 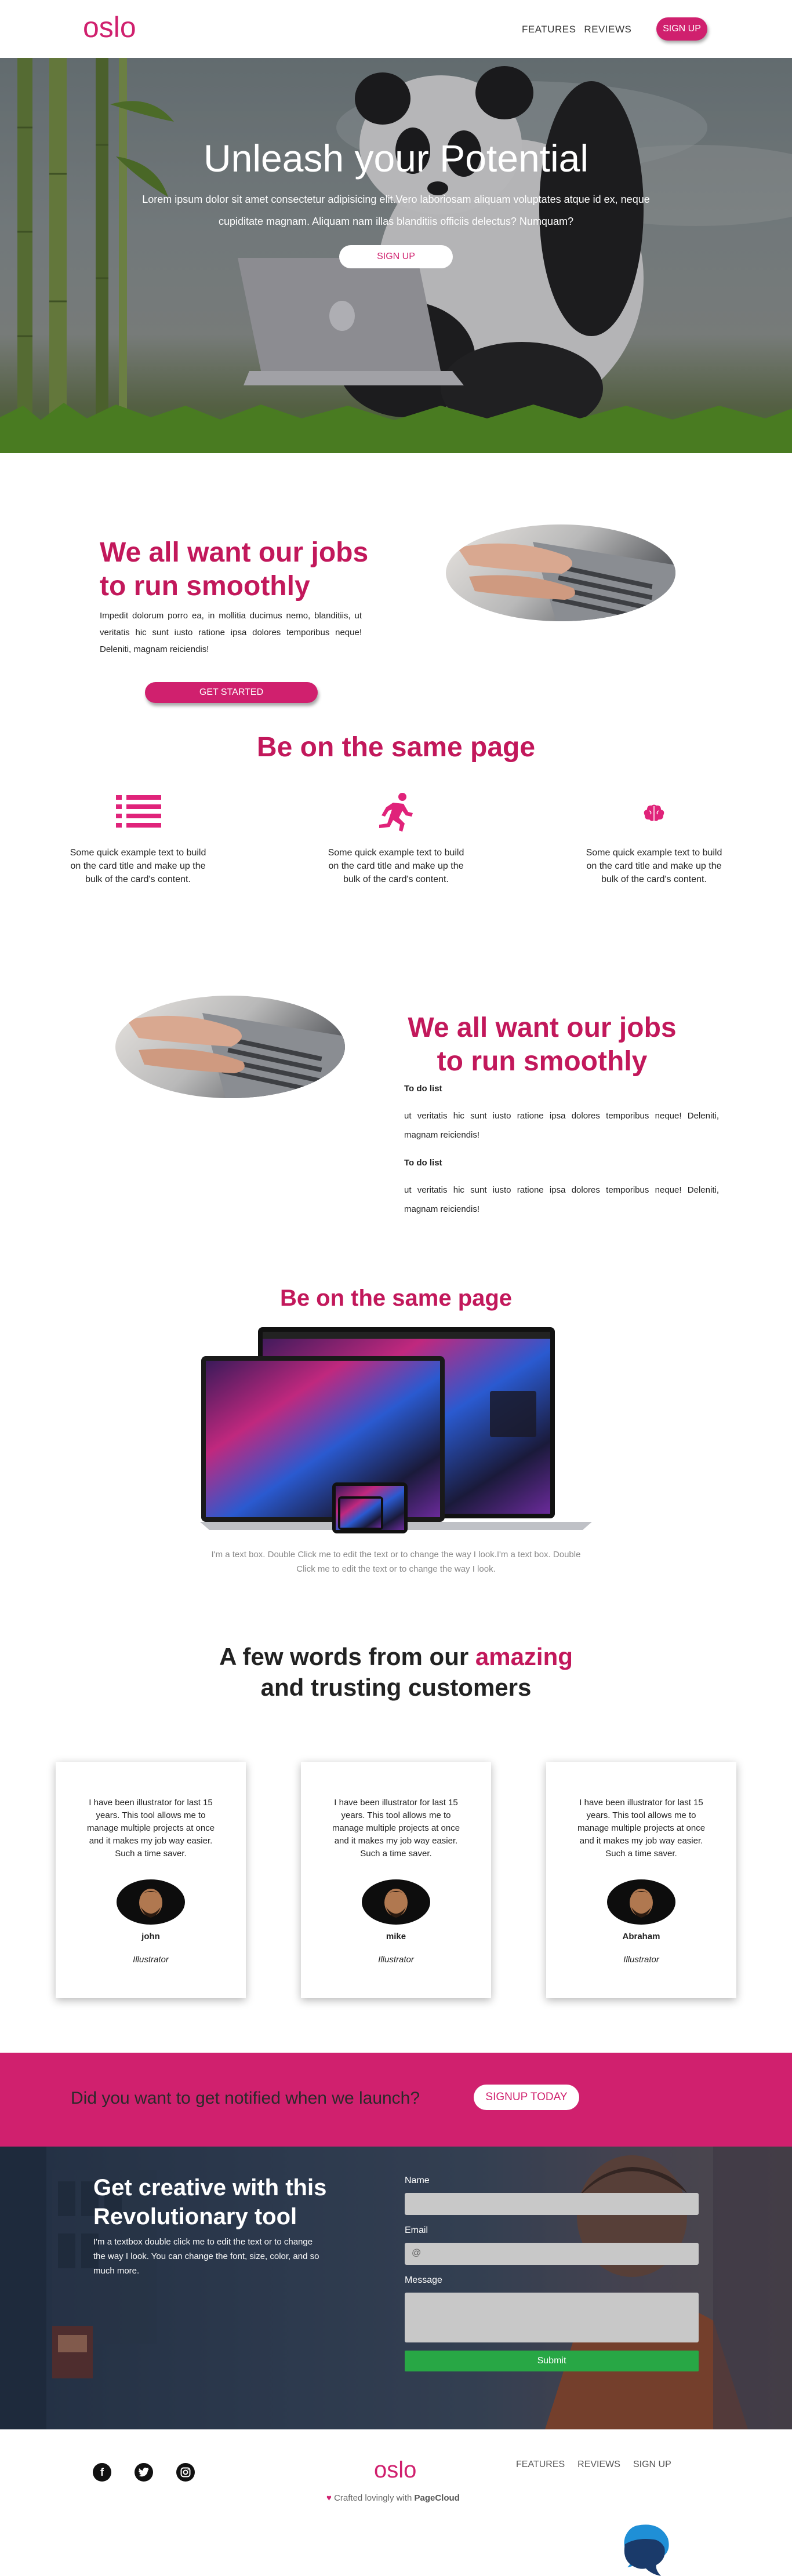 What do you see at coordinates (560, 572) in the screenshot?
I see `laptop-typing-image` at bounding box center [560, 572].